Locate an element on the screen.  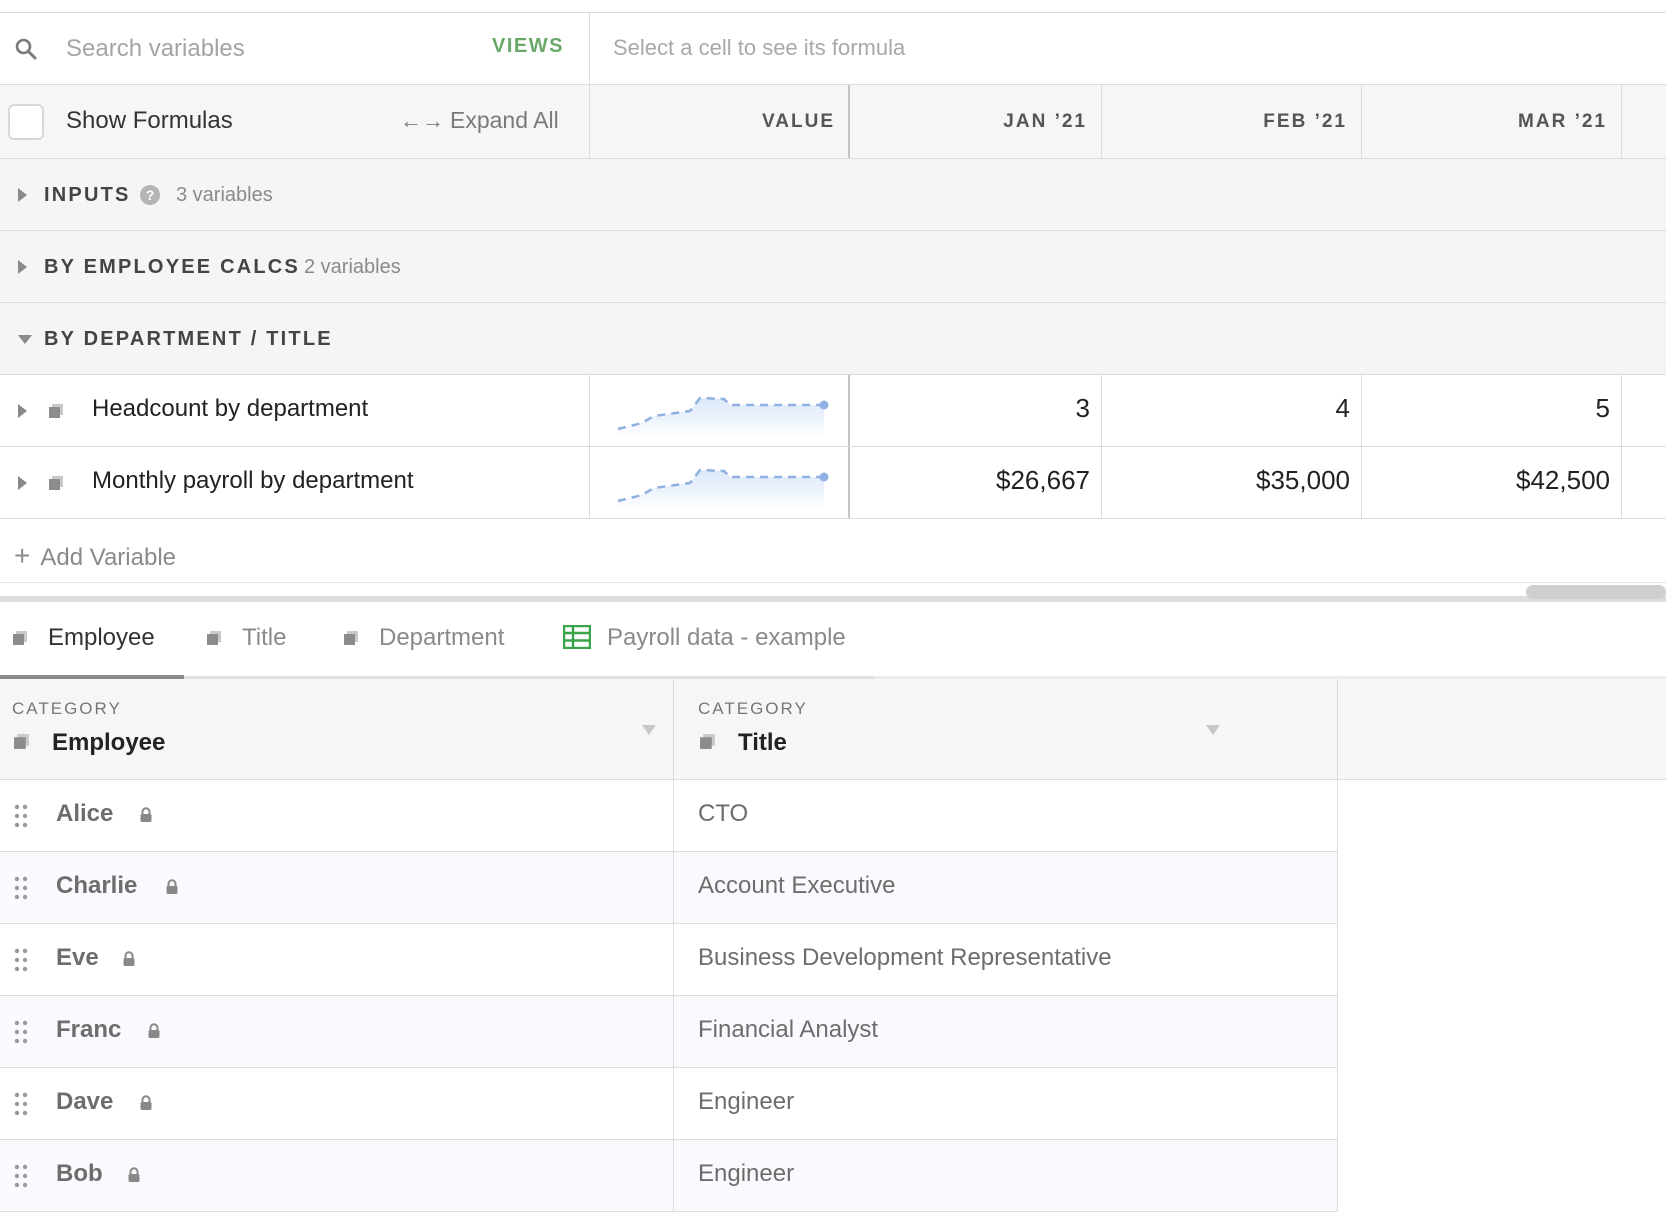
table-row: Franc Financial Analyst is located at coordinates (669, 1032).